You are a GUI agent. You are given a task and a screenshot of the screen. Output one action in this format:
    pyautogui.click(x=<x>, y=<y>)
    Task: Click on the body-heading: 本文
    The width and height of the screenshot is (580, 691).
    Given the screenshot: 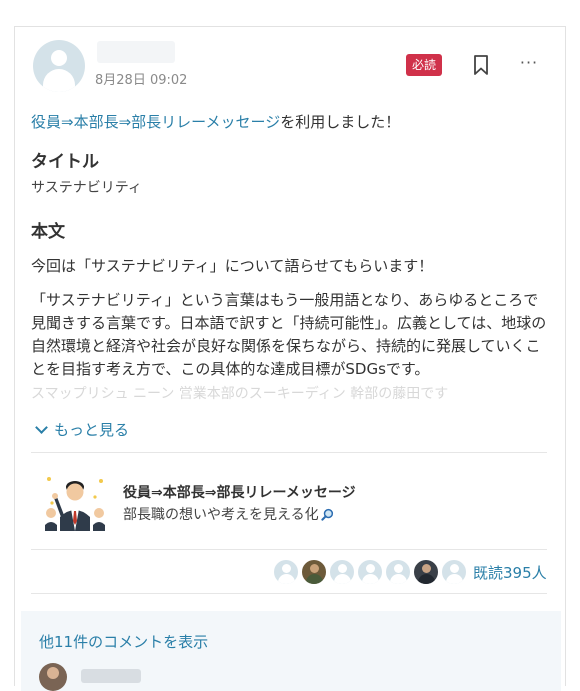 What is the action you would take?
    pyautogui.click(x=48, y=232)
    